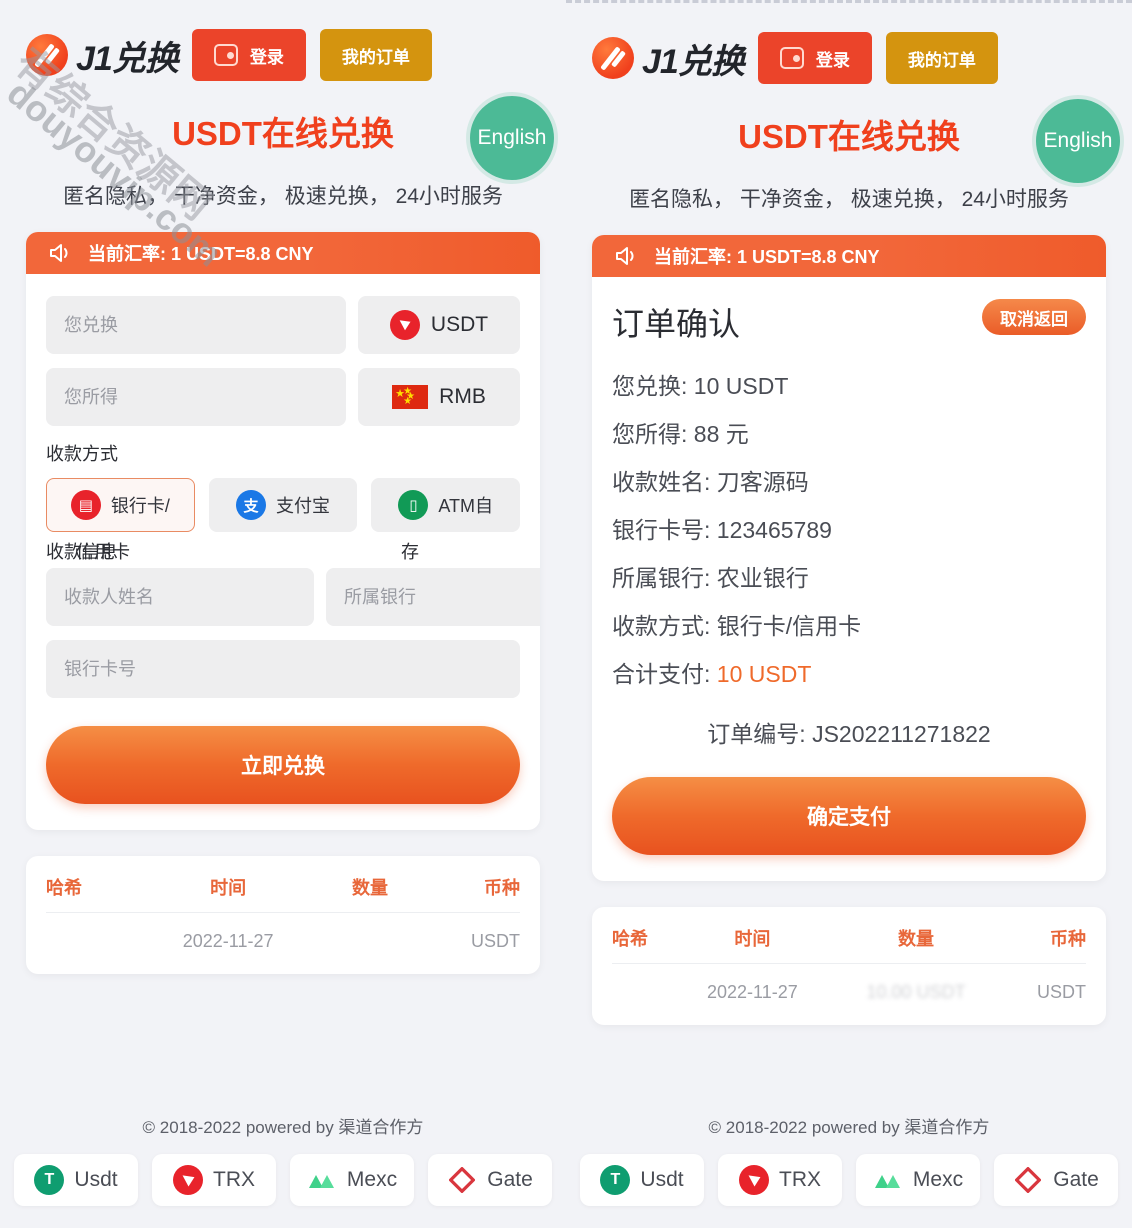 The height and width of the screenshot is (1228, 1132). I want to click on receive-currency-selector: ★ ★ ★ ★ RMB, so click(439, 397).